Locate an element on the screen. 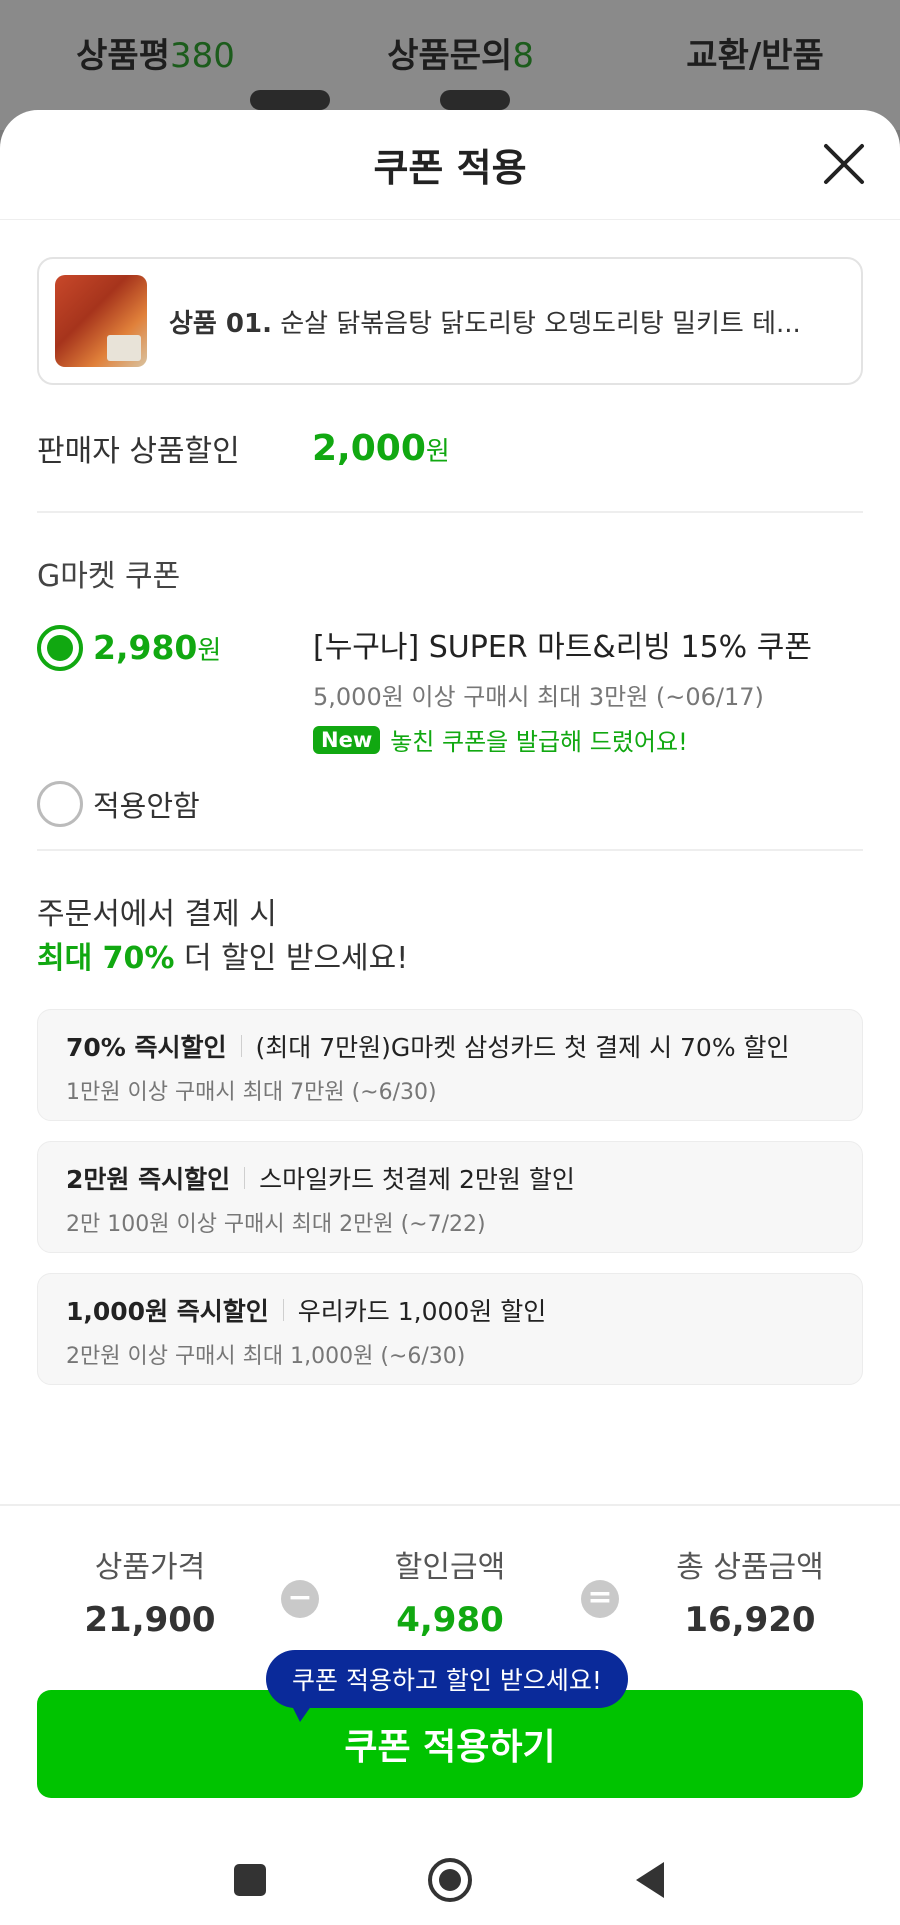 The width and height of the screenshot is (900, 1925). back-button is located at coordinates (650, 1880).